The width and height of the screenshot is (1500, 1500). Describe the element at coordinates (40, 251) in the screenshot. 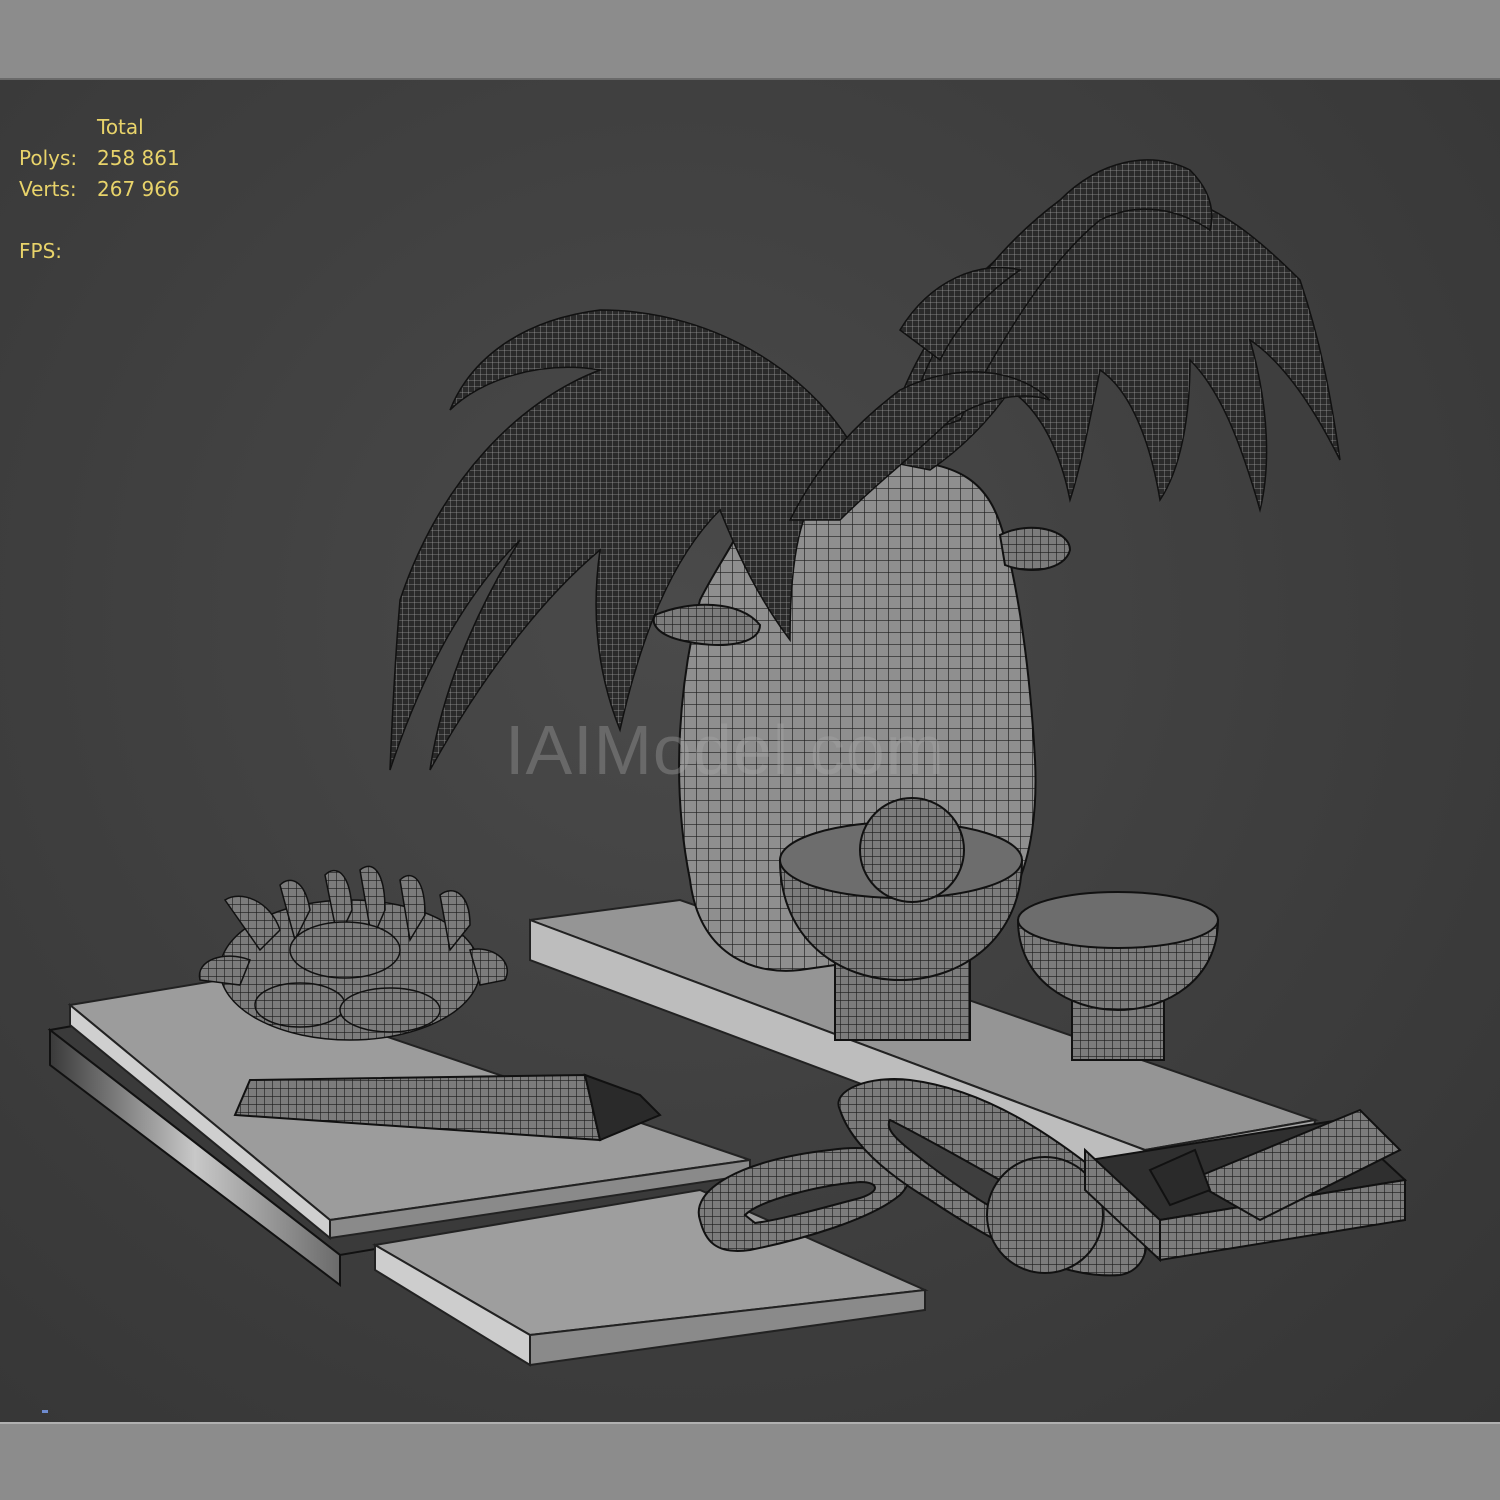

I see `fps-label: FPS:` at that location.